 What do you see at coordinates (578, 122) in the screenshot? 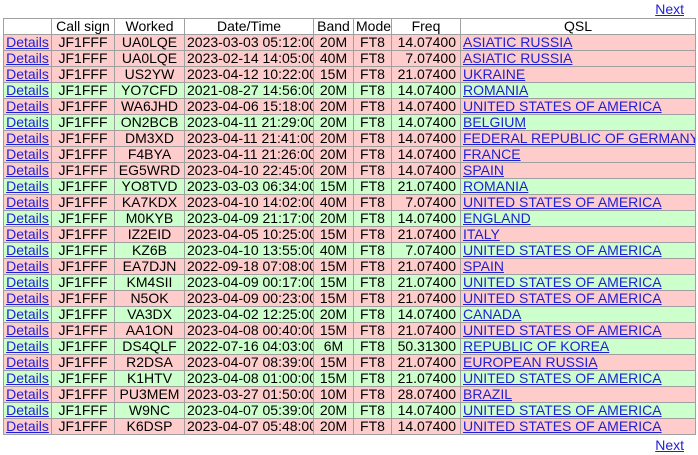
I see `qsl-country-cell: BELGIUM` at bounding box center [578, 122].